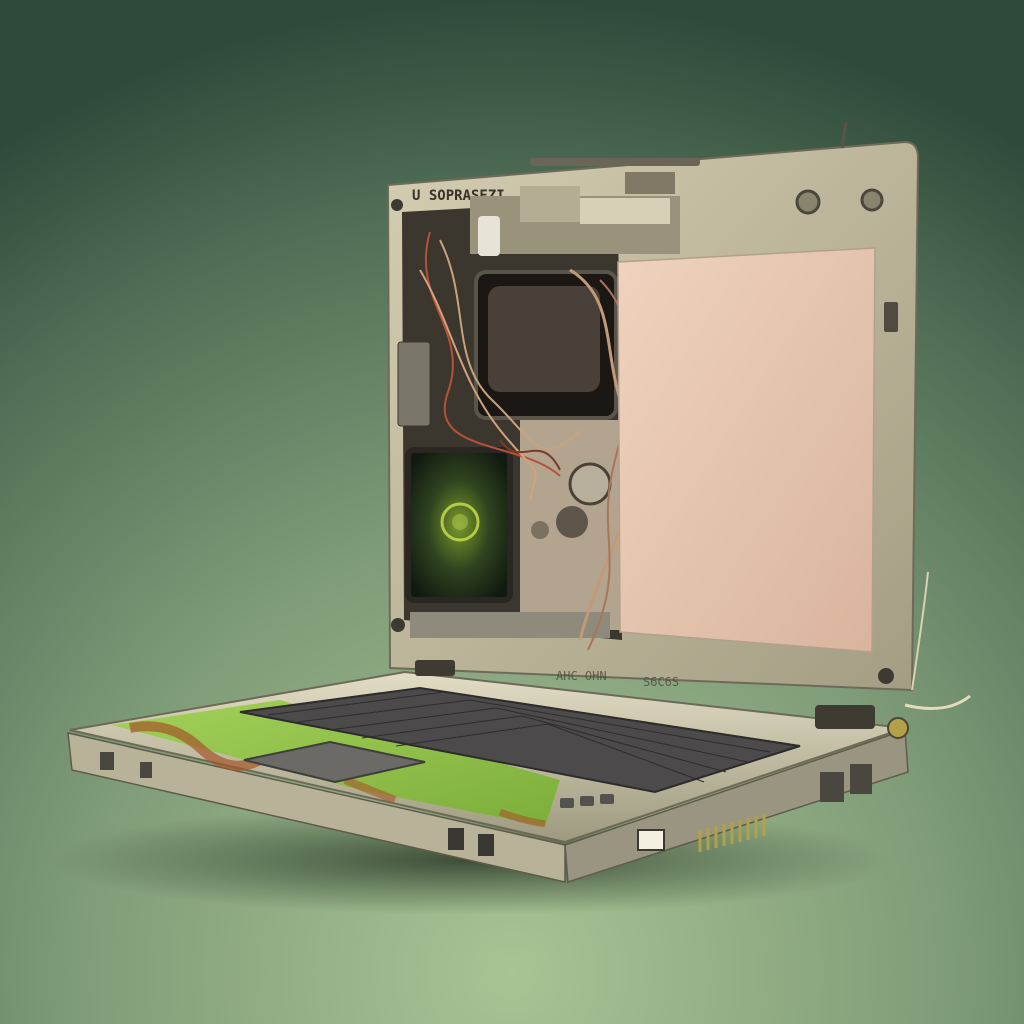  What do you see at coordinates (581, 676) in the screenshot?
I see `hinge-marking-left: AHC OHN` at bounding box center [581, 676].